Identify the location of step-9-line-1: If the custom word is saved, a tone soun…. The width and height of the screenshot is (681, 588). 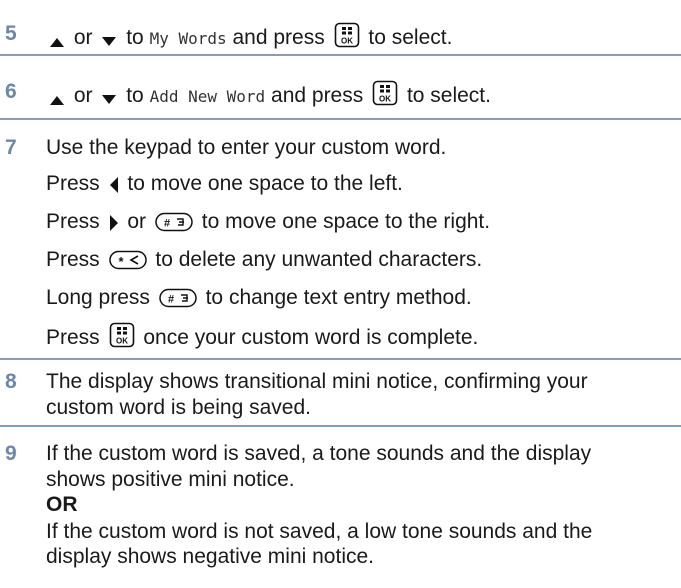
(319, 453).